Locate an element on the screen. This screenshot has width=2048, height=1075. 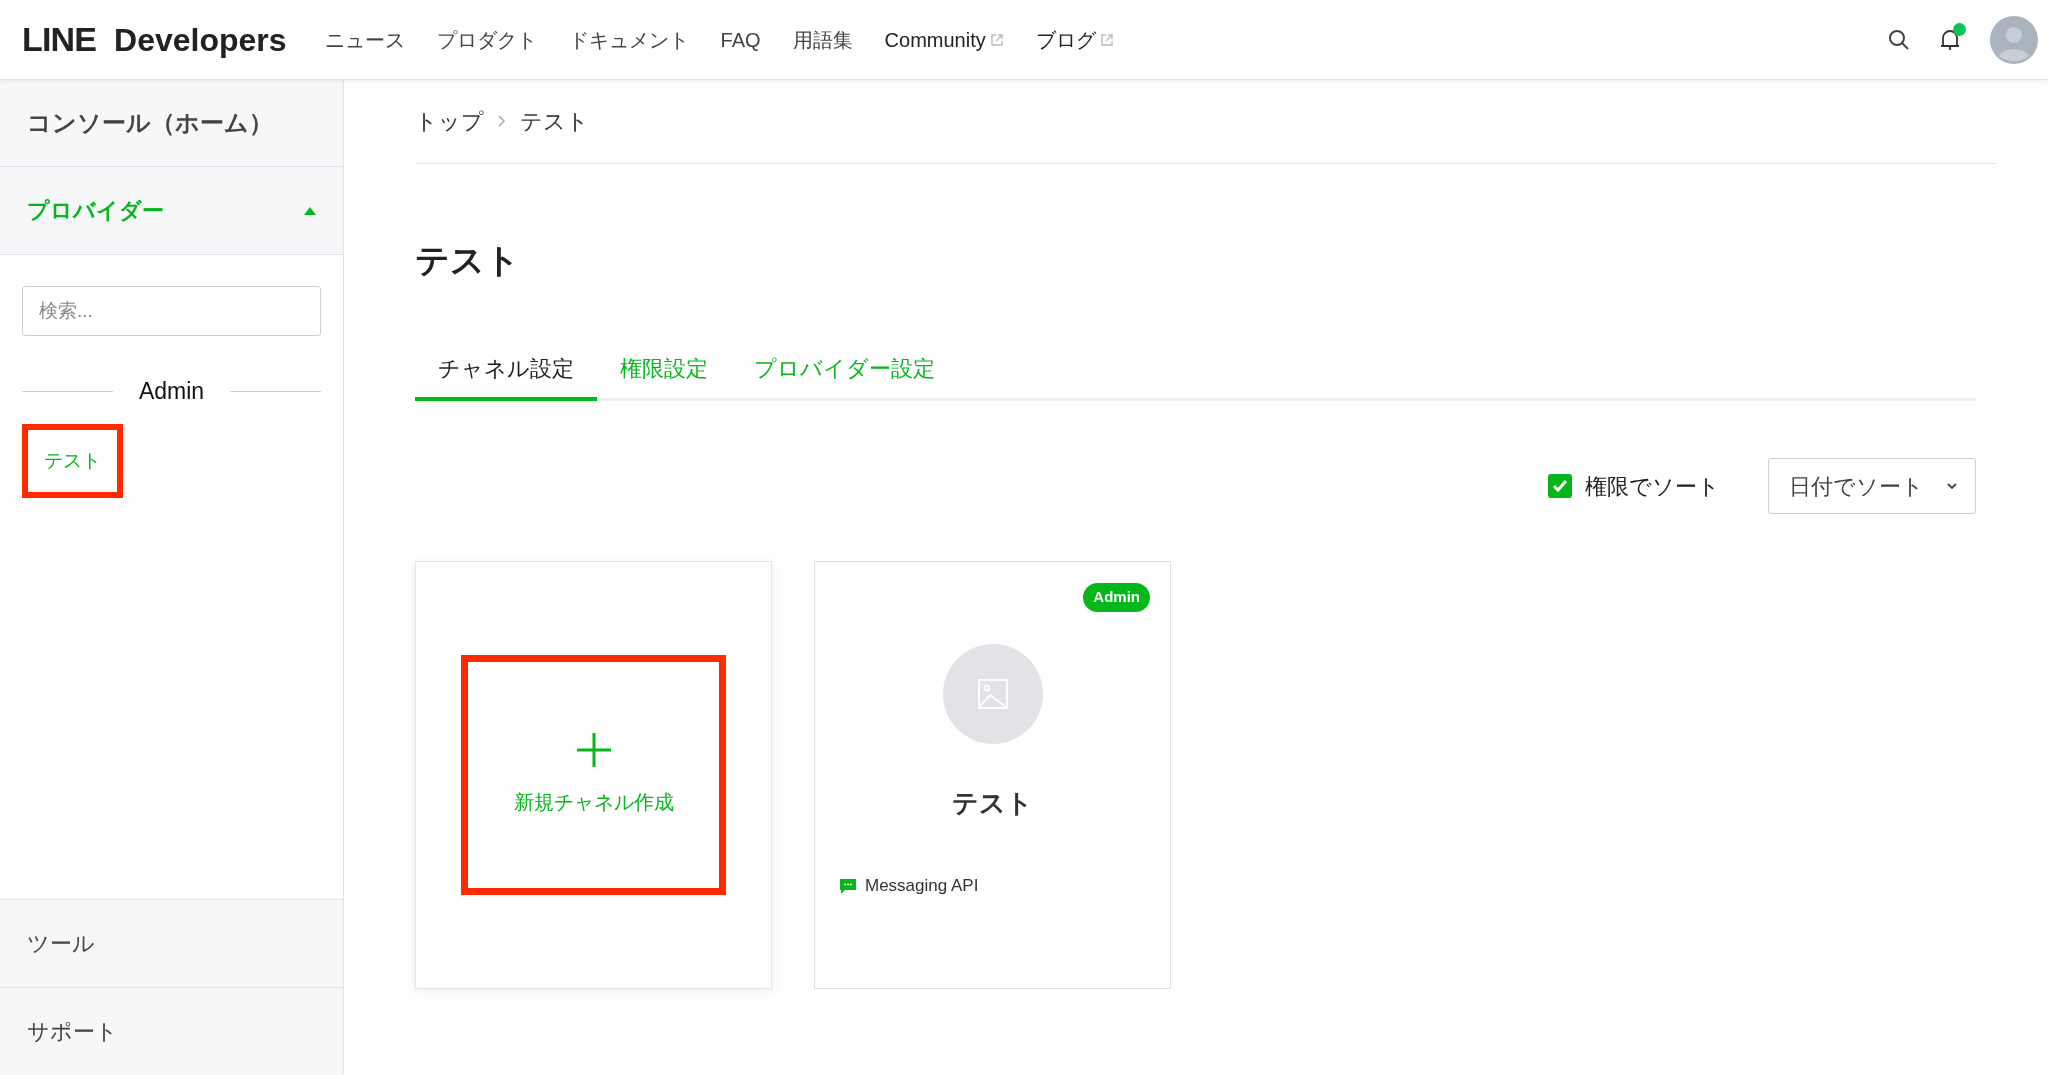
breadcrumb-link: トップ is located at coordinates (449, 121).